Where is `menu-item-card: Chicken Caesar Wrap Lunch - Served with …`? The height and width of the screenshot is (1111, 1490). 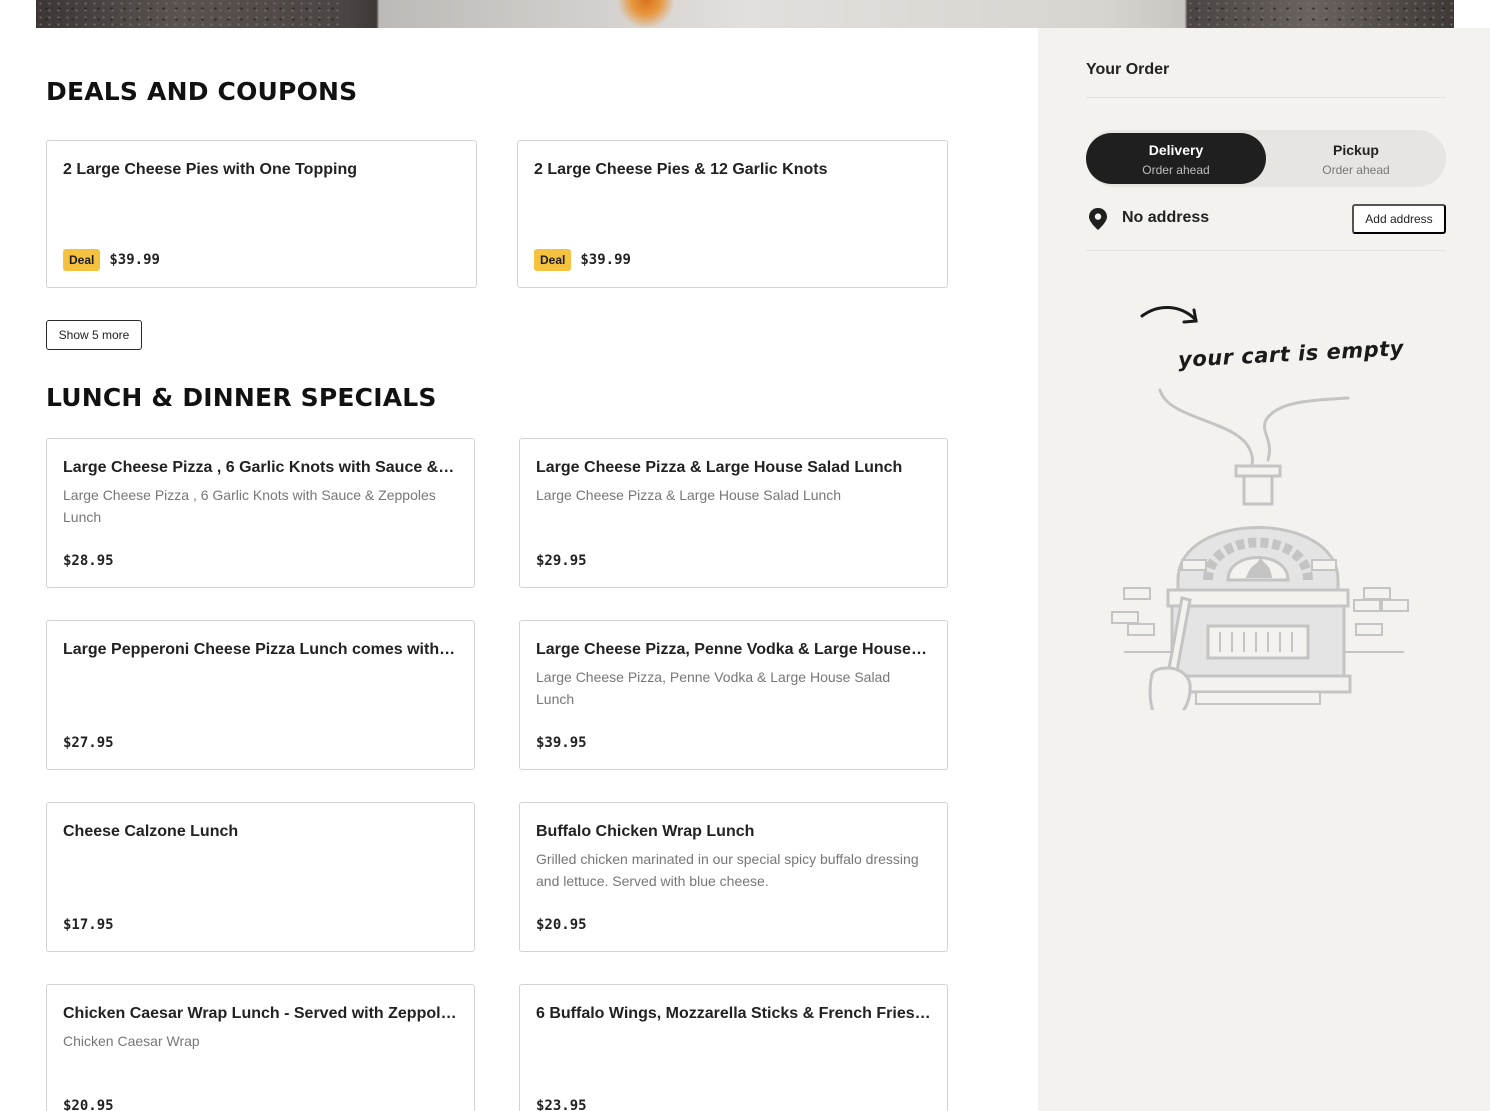 menu-item-card: Chicken Caesar Wrap Lunch - Served with … is located at coordinates (260, 1047).